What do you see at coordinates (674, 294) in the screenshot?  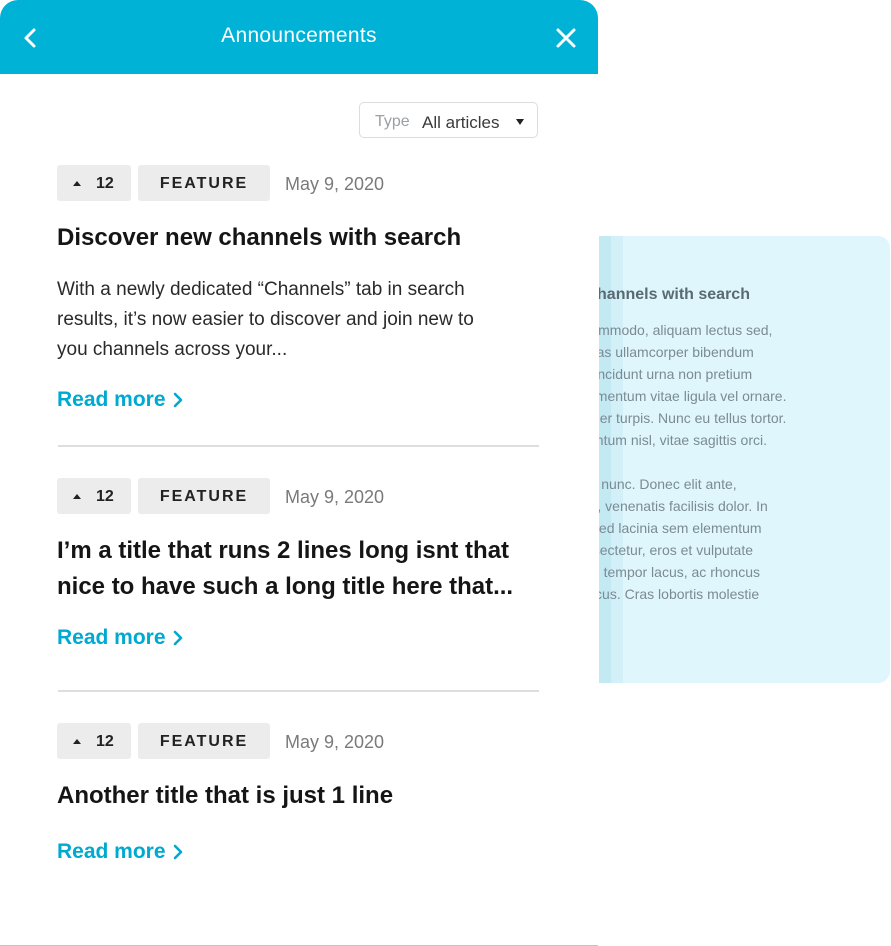 I see `preview-title: er new channels with search` at bounding box center [674, 294].